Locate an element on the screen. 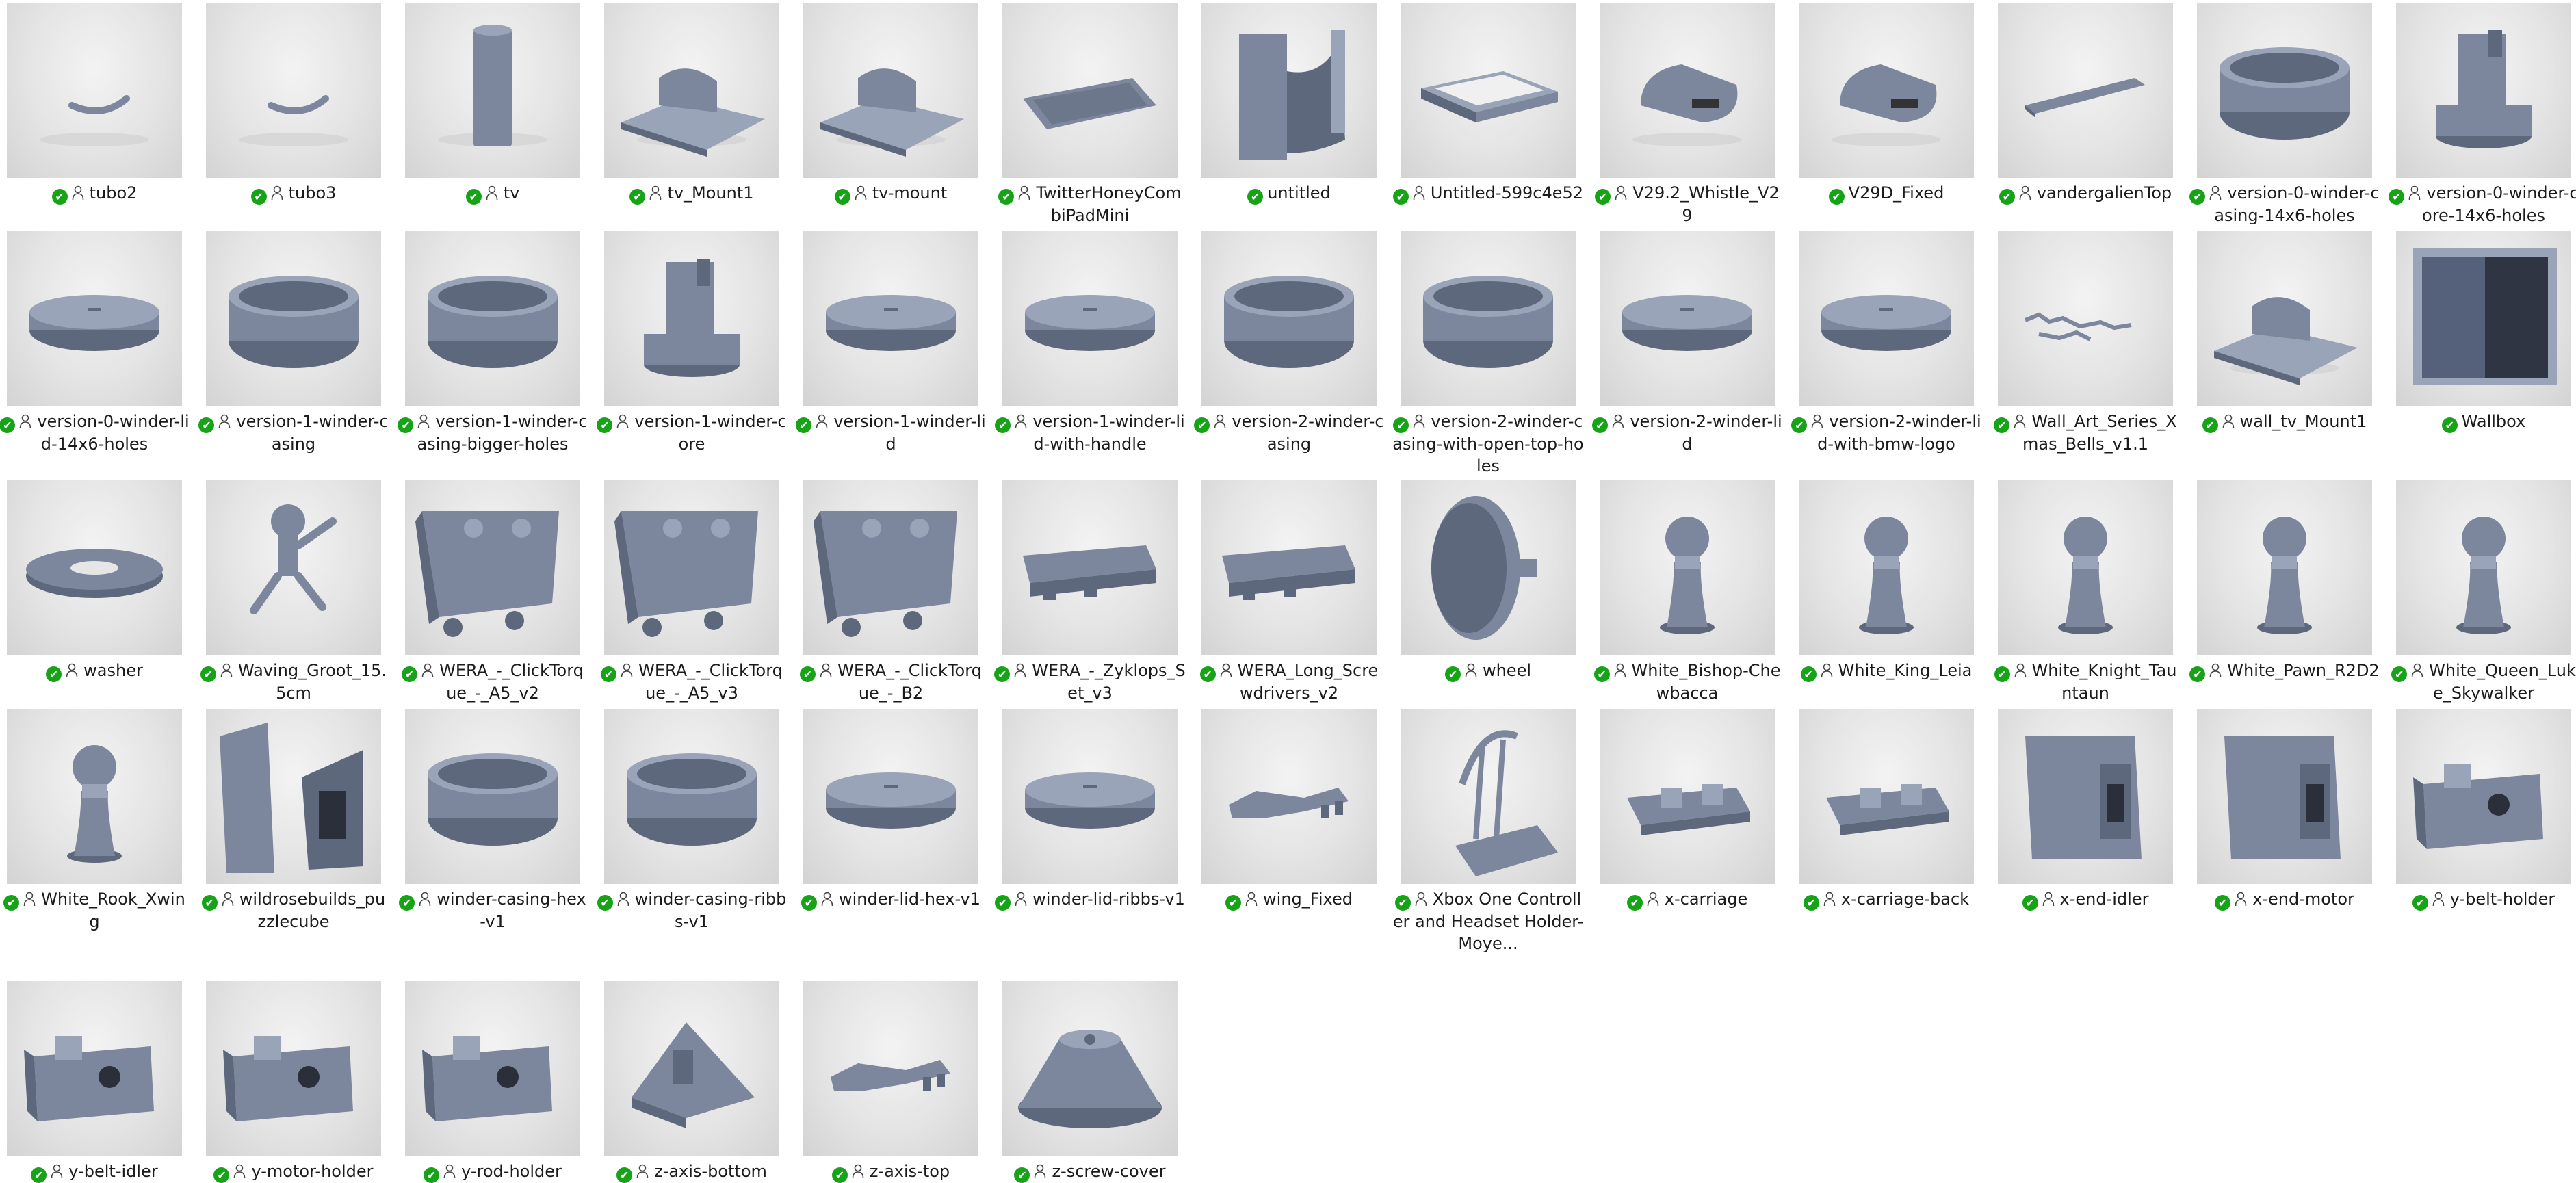 The height and width of the screenshot is (1183, 2576). file-tile: ✔ y-belt-idler is located at coordinates (94, 1082).